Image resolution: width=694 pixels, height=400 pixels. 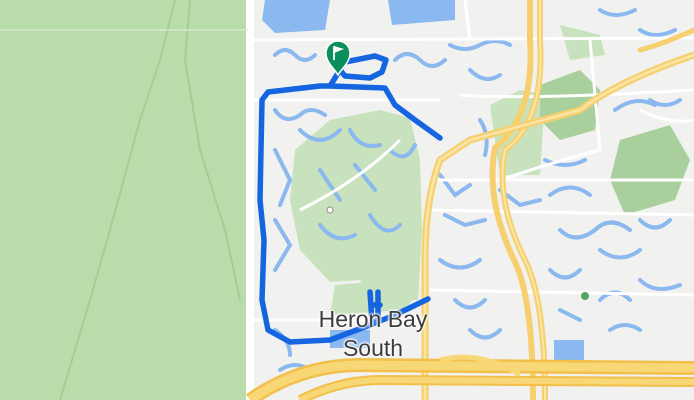 What do you see at coordinates (585, 296) in the screenshot?
I see `poi-park-icon` at bounding box center [585, 296].